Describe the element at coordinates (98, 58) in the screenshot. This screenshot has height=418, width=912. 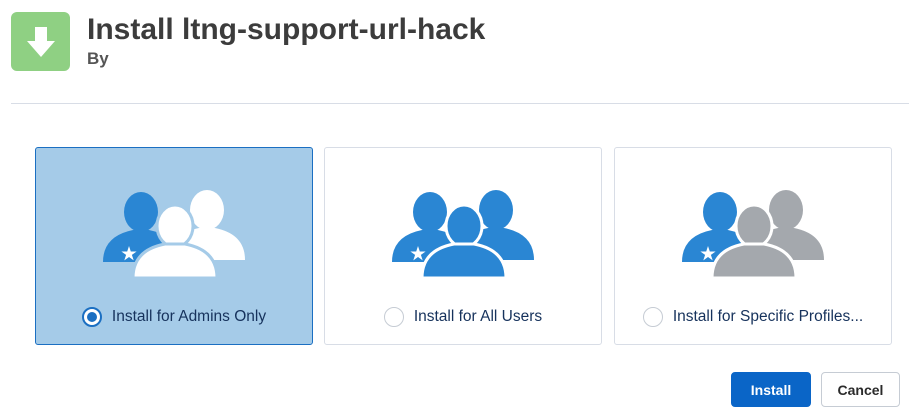
I see `publisher-byline: By` at that location.